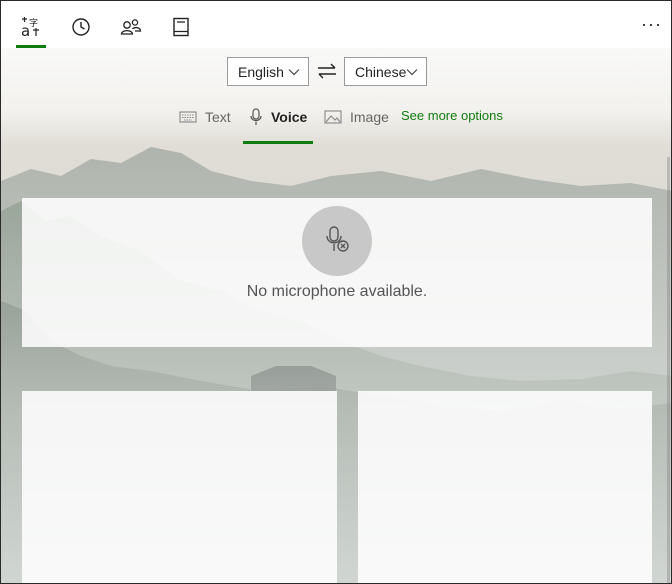 This screenshot has height=584, width=672. Describe the element at coordinates (381, 71) in the screenshot. I see `target-language-label: Chinese` at that location.